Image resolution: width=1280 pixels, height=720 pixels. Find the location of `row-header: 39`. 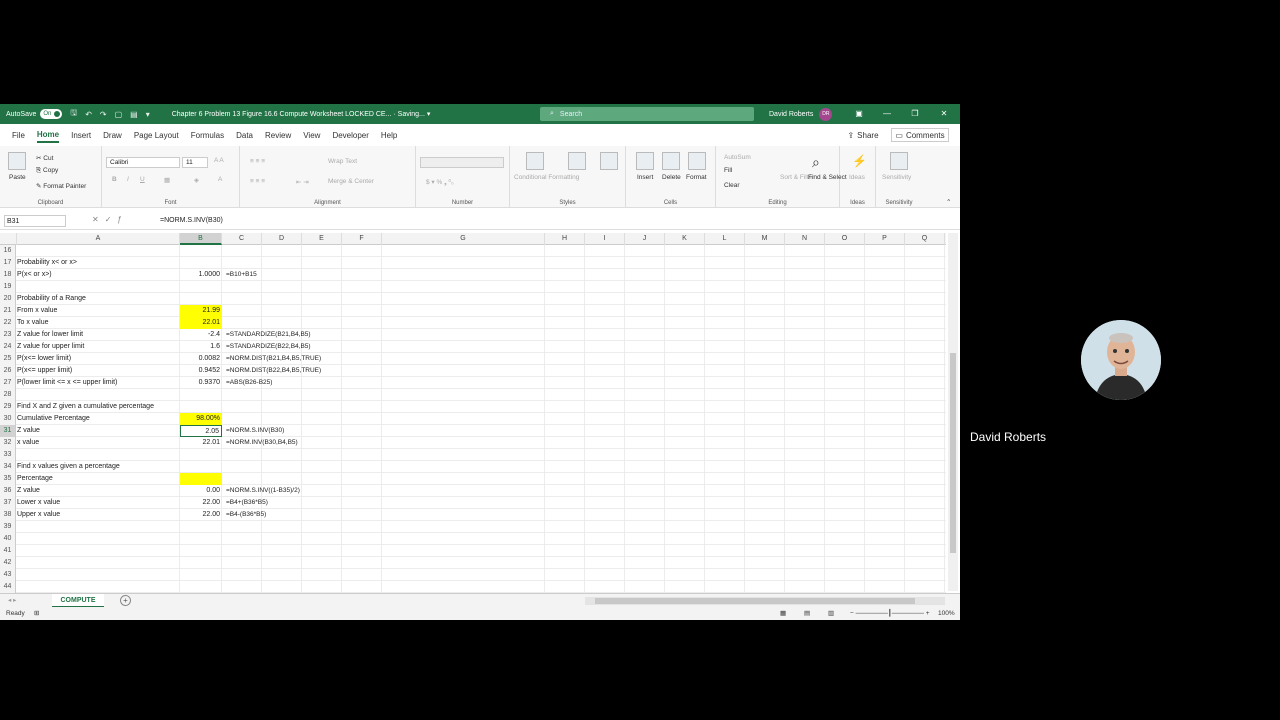

row-header: 39 is located at coordinates (8, 527).